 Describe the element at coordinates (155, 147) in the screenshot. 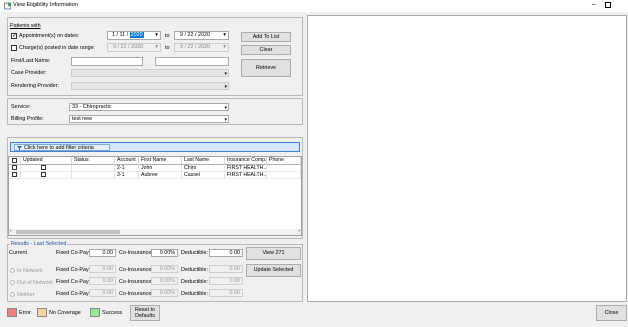

I see `filter-bar: Click here to add filter criteria` at that location.